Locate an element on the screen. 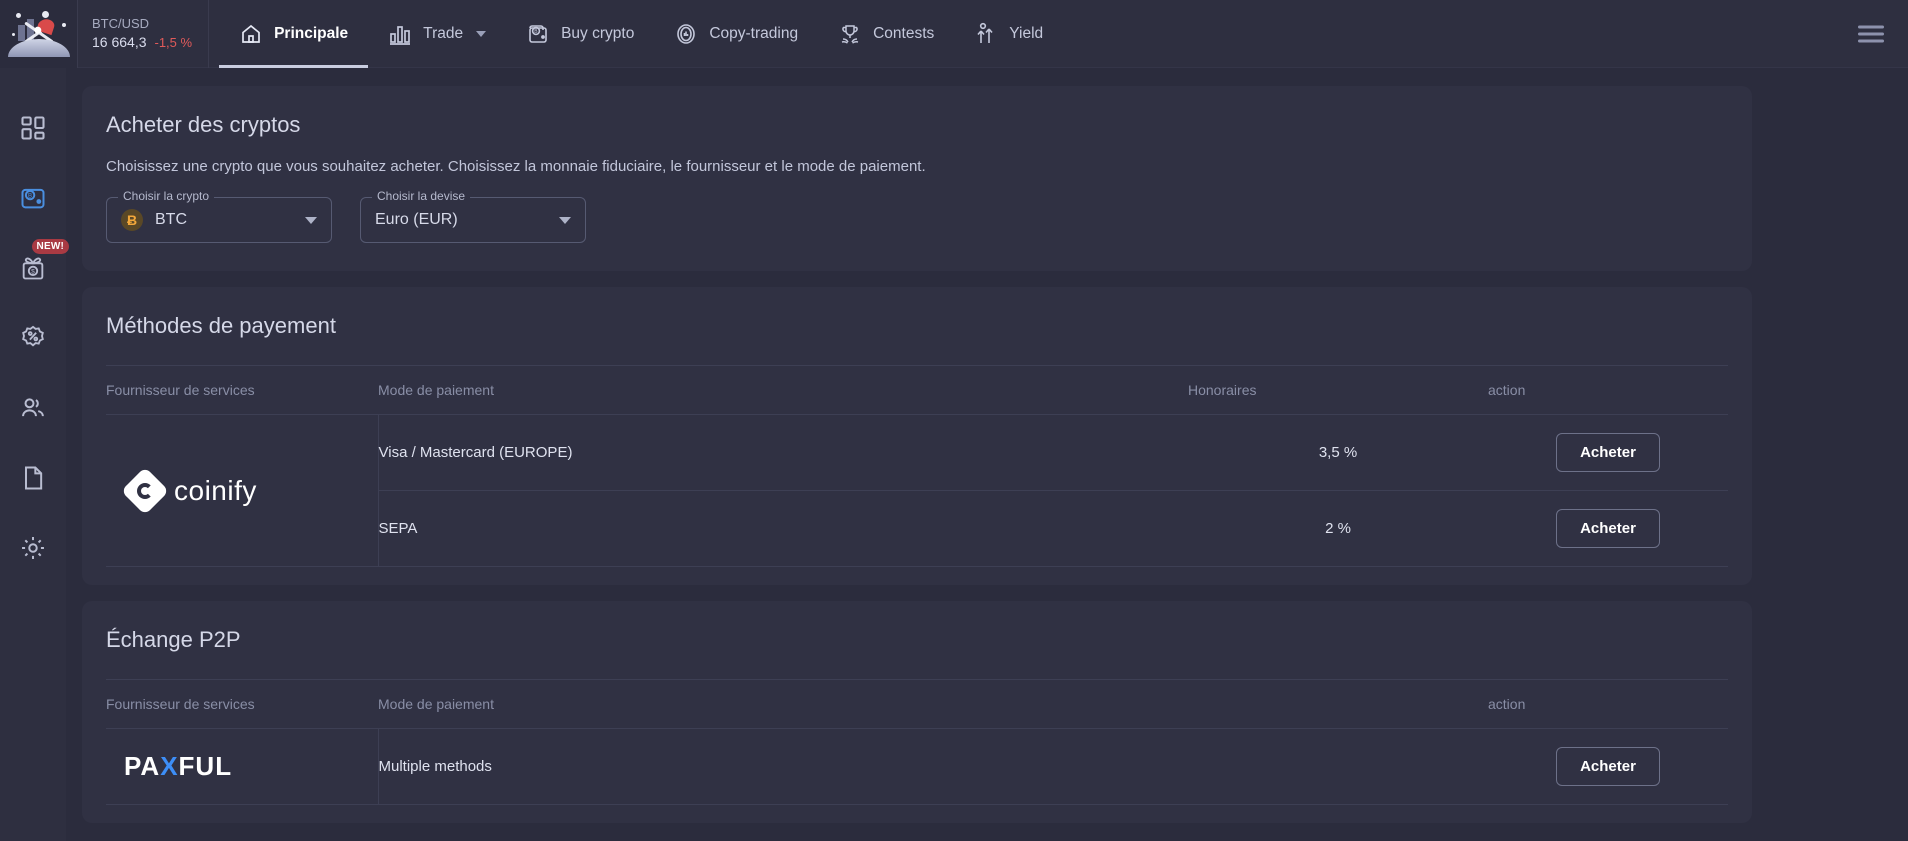 The image size is (1908, 841). nav-item-principale: Principale is located at coordinates (294, 34).